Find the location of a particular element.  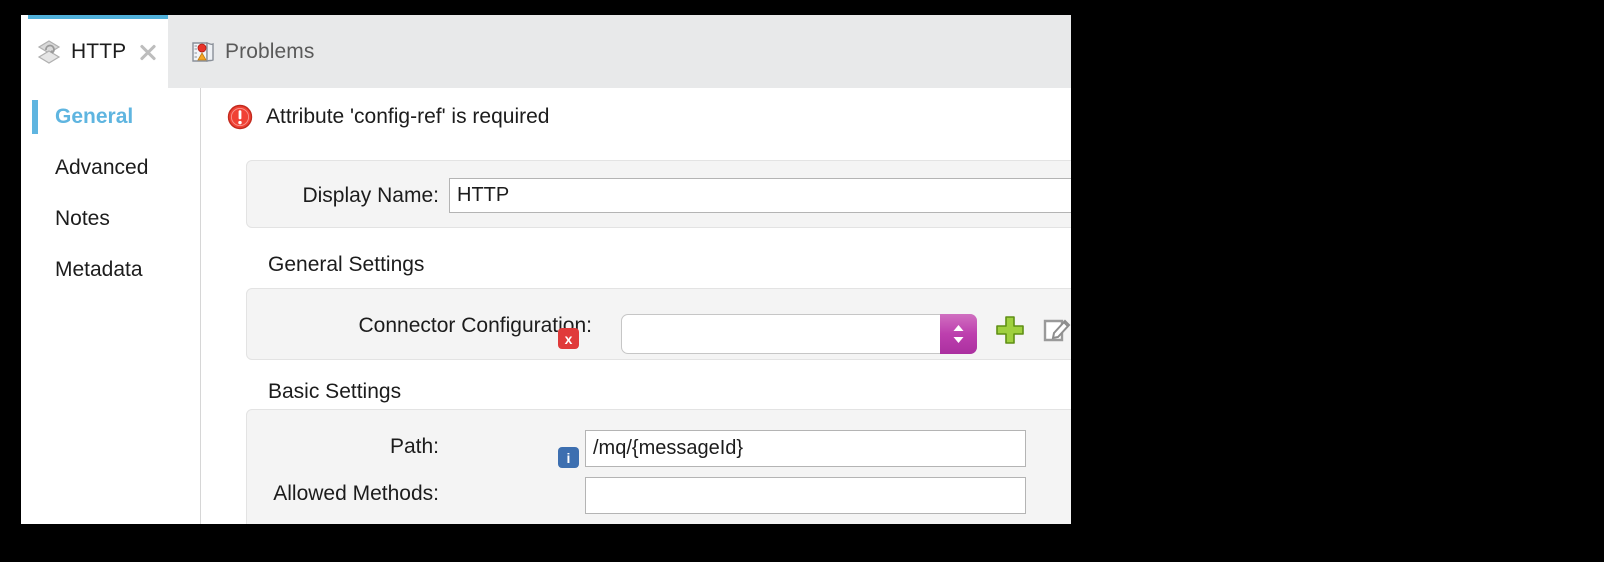

display-name-card: Display Name: is located at coordinates (658, 194).